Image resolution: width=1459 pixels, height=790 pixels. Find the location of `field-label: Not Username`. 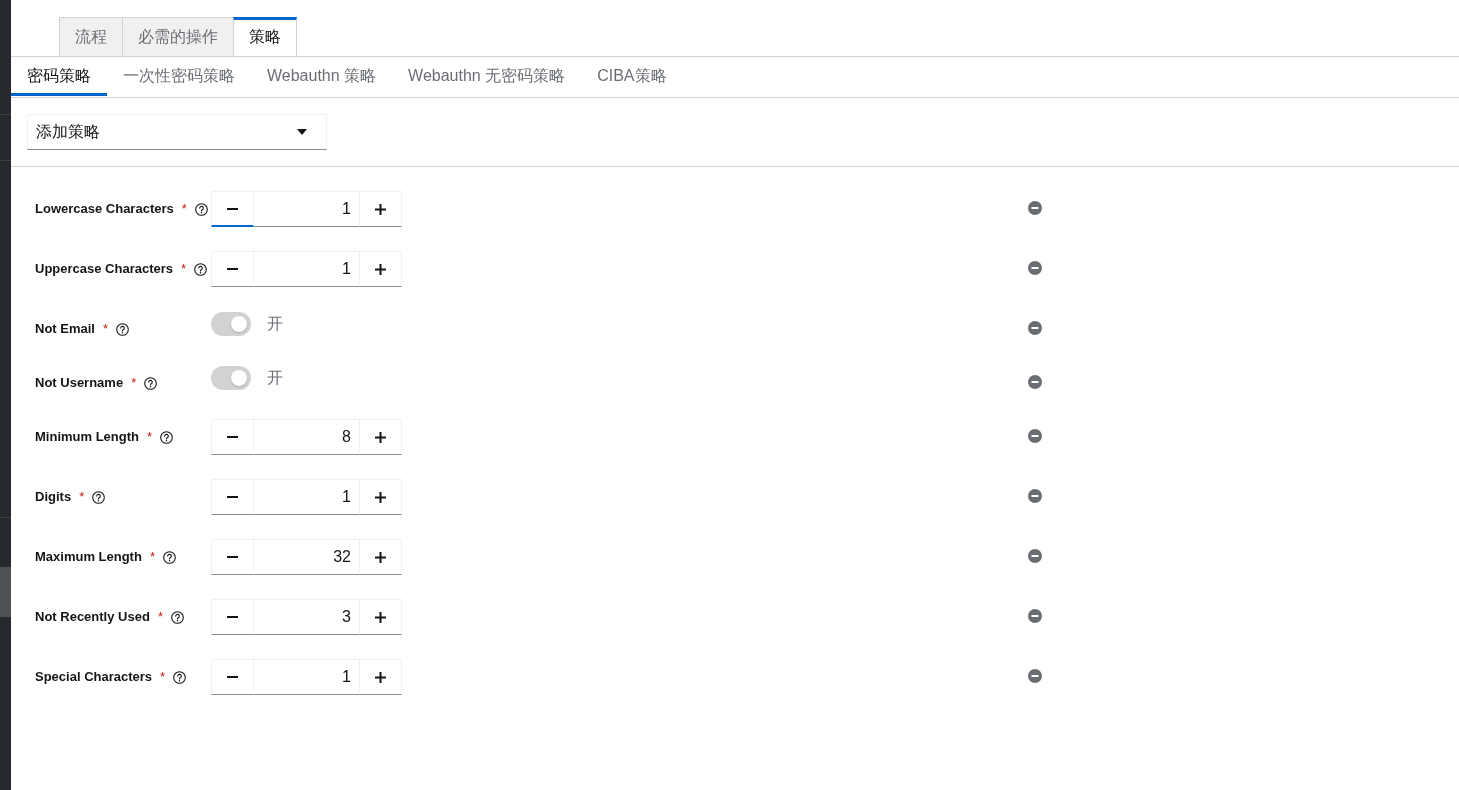

field-label: Not Username is located at coordinates (79, 383).